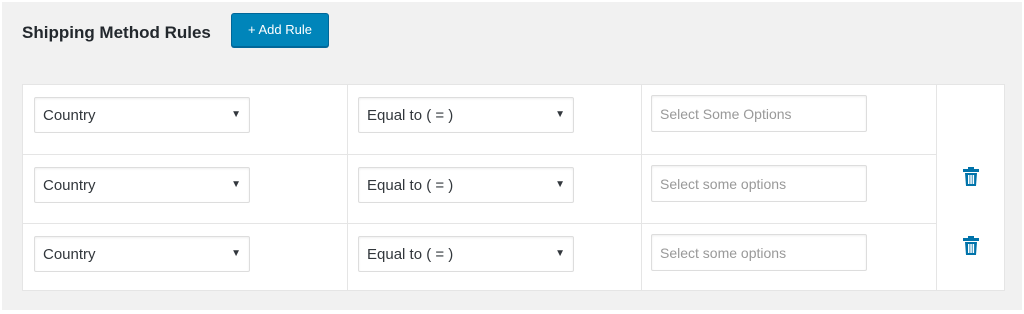 This screenshot has height=314, width=1024. I want to click on add-rule-button: + Add Rule, so click(280, 30).